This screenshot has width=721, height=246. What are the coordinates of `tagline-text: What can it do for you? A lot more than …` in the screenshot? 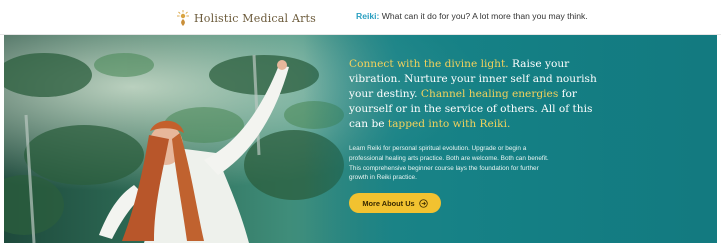 It's located at (483, 16).